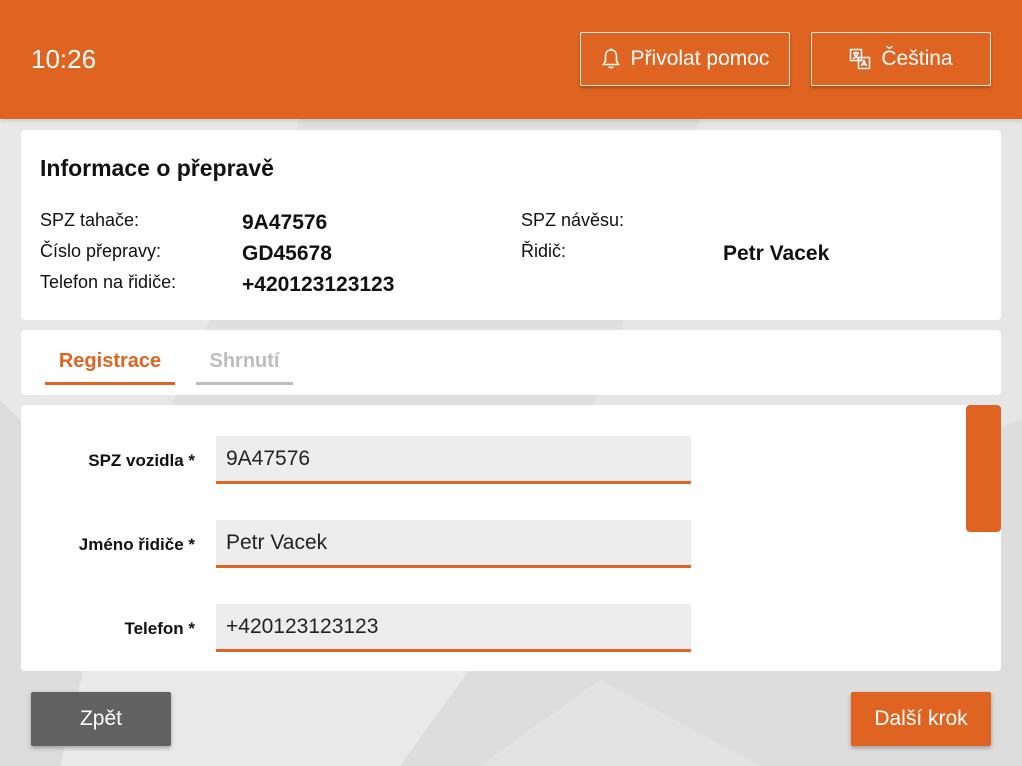 The image size is (1022, 766). What do you see at coordinates (108, 282) in the screenshot?
I see `driver-phone-label: Telefon na řidiče:` at bounding box center [108, 282].